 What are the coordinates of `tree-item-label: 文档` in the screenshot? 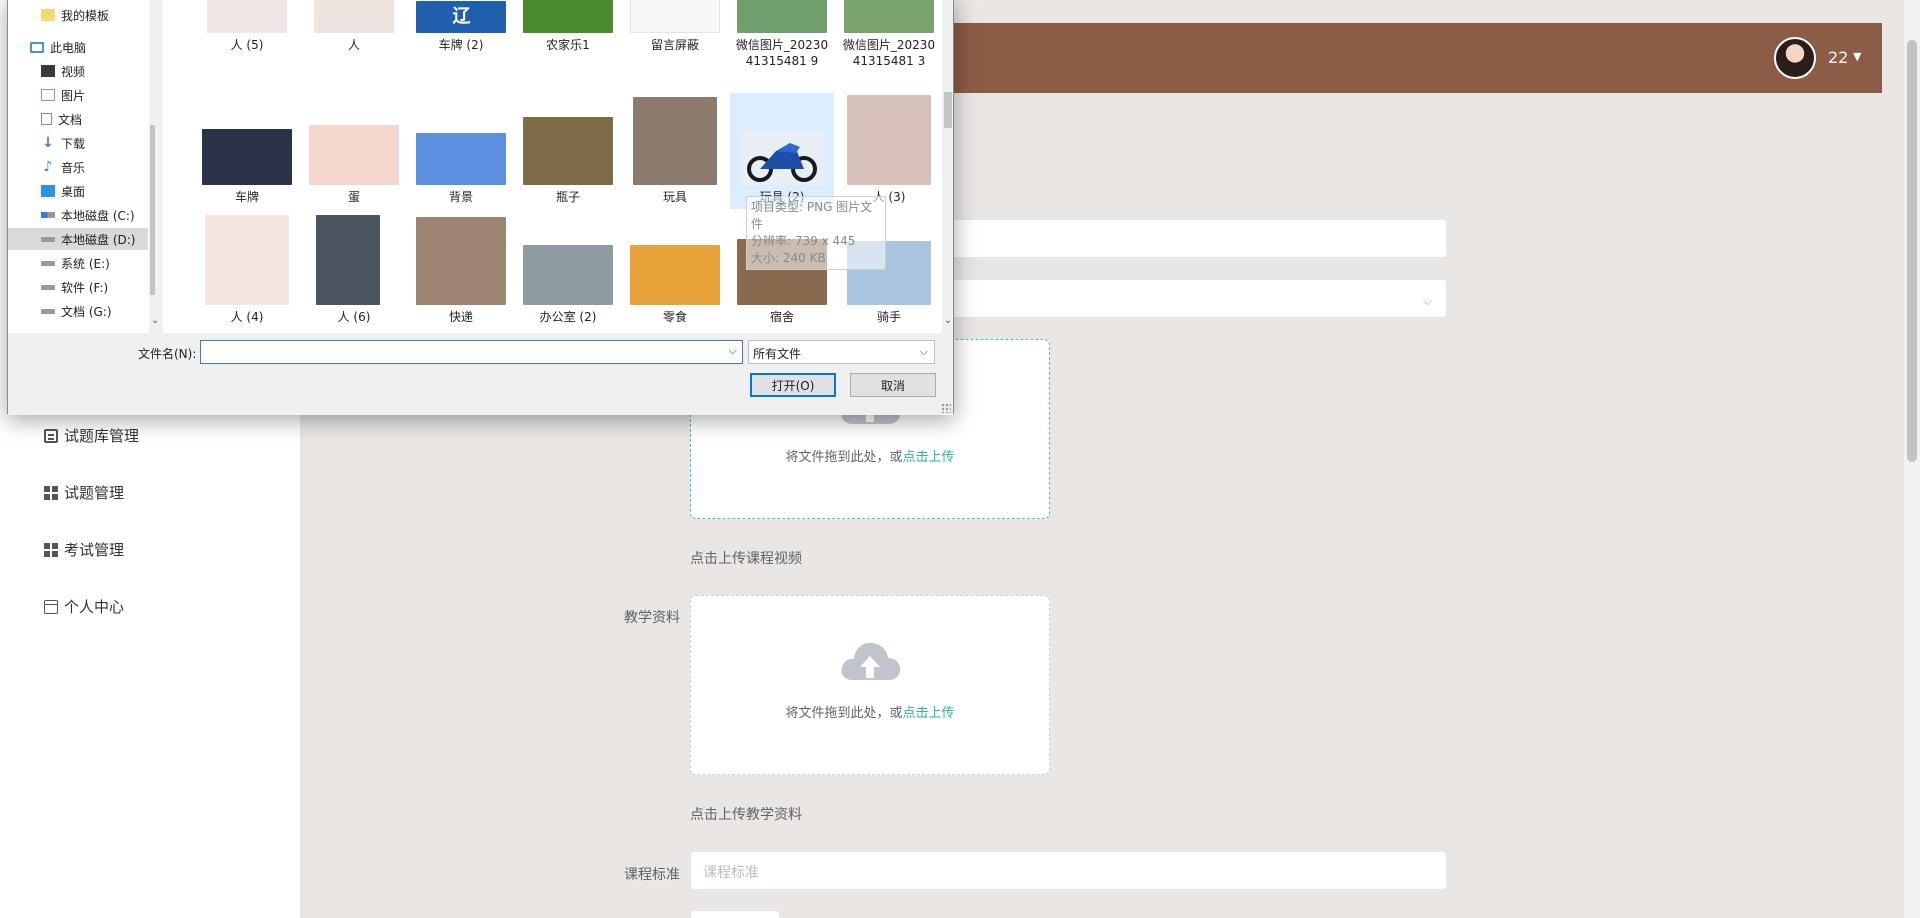 It's located at (70, 119).